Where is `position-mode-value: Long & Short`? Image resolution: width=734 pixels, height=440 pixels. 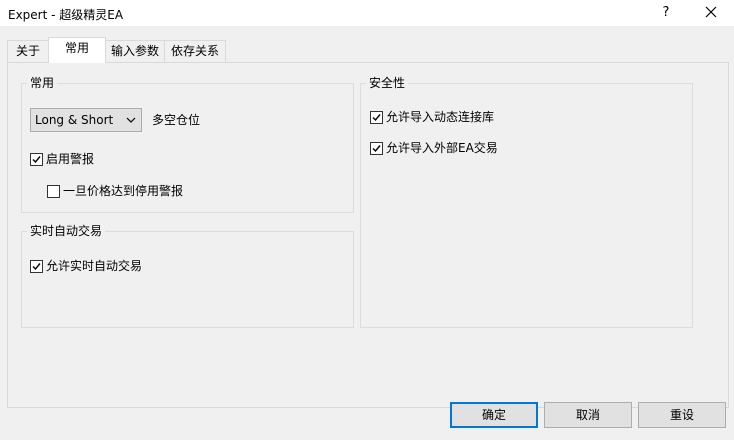 position-mode-value: Long & Short is located at coordinates (74, 120).